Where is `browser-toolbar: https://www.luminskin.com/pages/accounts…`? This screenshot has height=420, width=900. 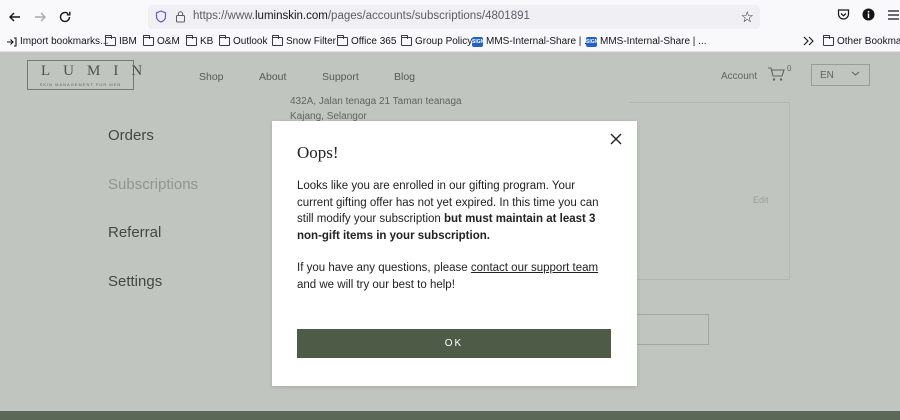 browser-toolbar: https://www.luminskin.com/pages/accounts… is located at coordinates (450, 16).